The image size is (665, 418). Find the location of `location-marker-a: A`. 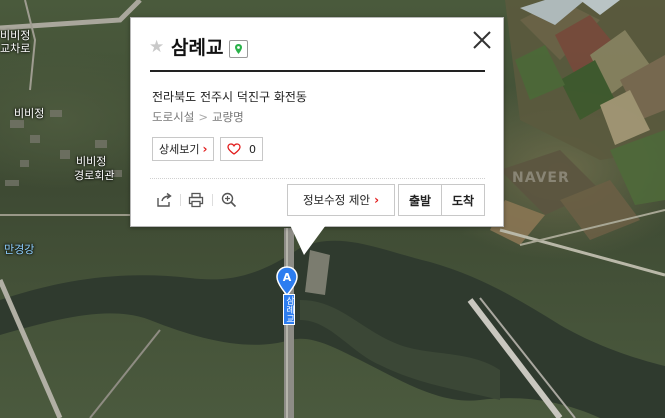

location-marker-a: A is located at coordinates (287, 281).